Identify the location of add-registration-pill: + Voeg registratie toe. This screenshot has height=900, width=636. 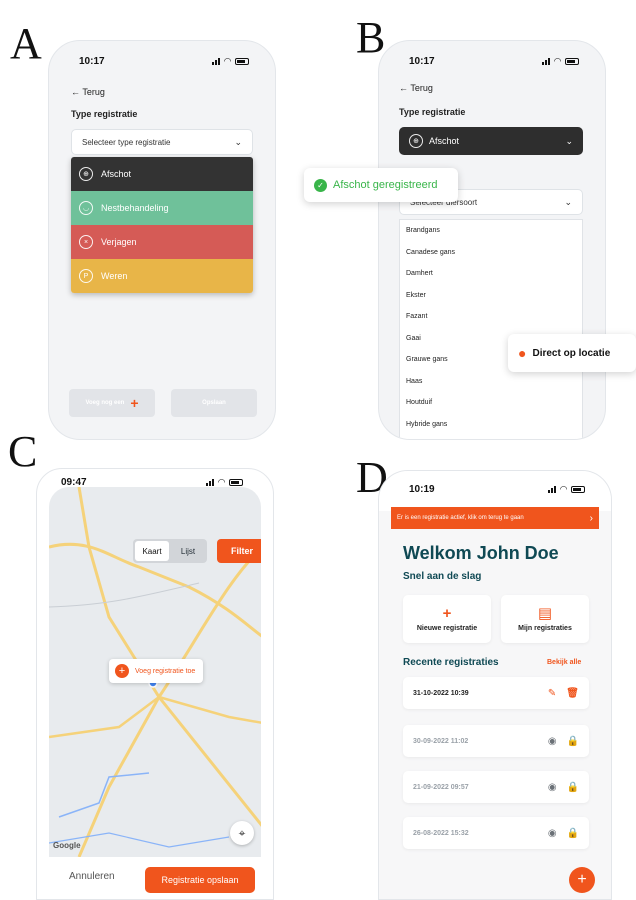
(156, 671).